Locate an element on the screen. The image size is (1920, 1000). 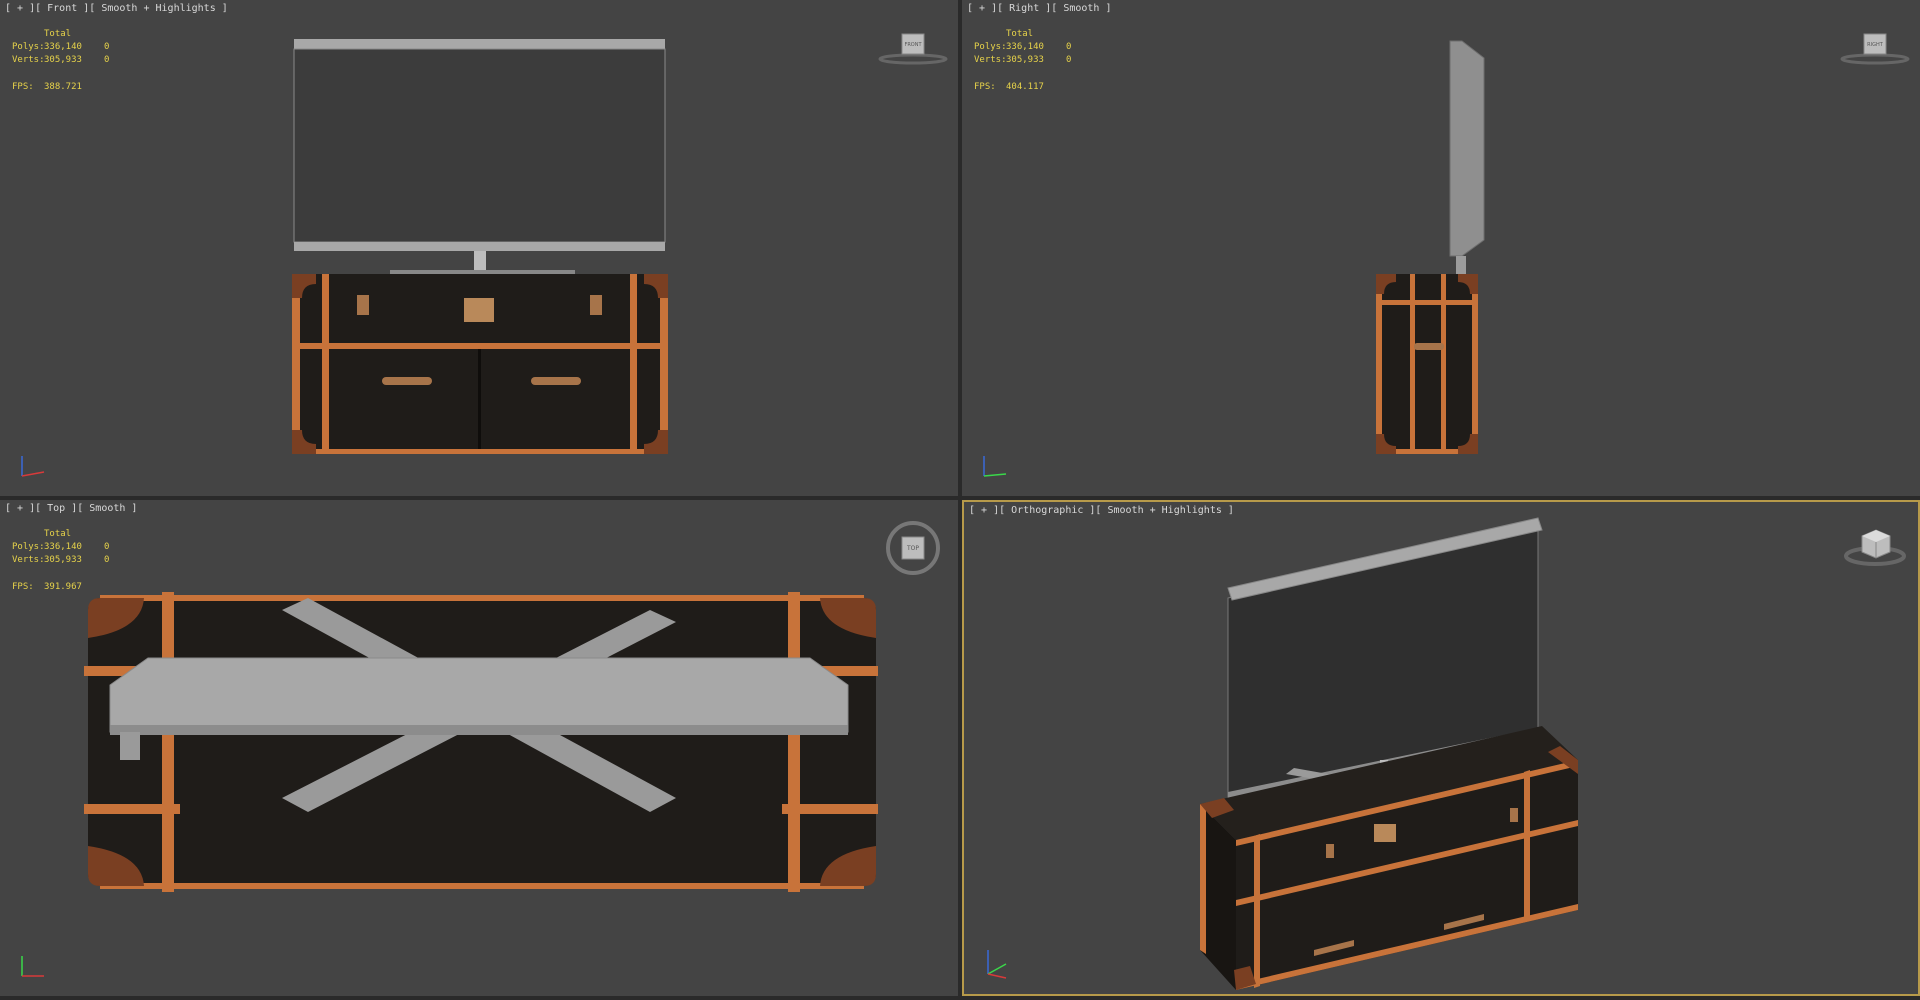
stats-fps-value: 404.117 is located at coordinates (1025, 87).